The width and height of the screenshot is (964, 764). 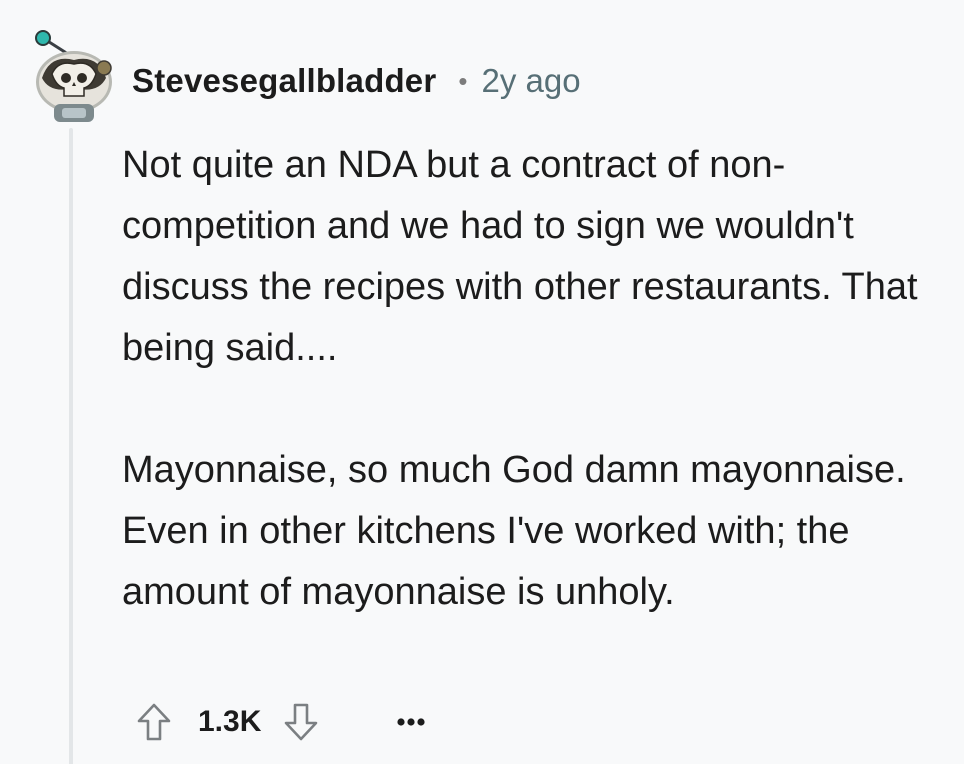 I want to click on snoo-avatar-icon, so click(x=72, y=74).